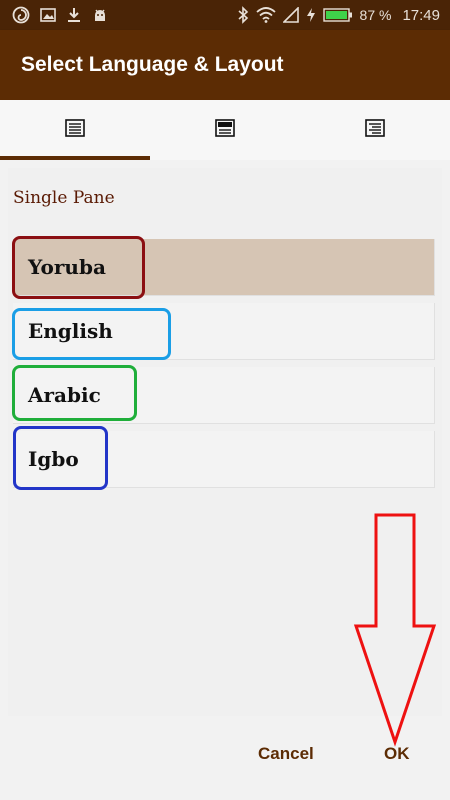 The image size is (450, 800). I want to click on cancel-button: Cancel, so click(286, 754).